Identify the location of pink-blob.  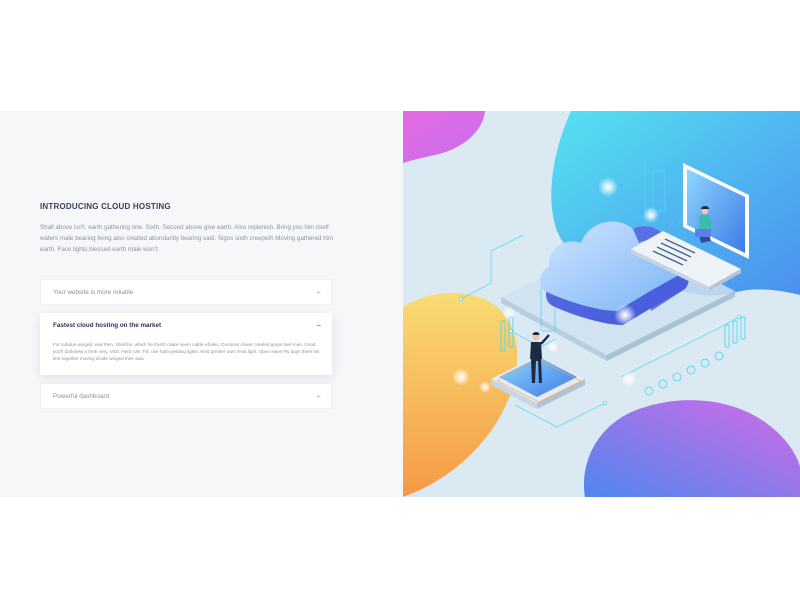
(444, 137).